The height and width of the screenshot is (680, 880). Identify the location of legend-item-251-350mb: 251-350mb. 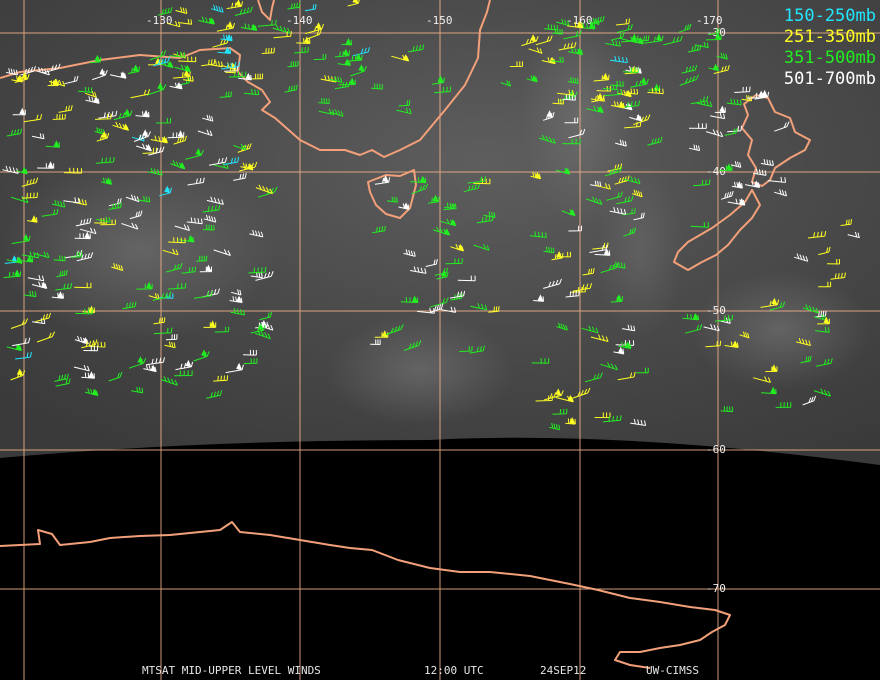
(829, 37).